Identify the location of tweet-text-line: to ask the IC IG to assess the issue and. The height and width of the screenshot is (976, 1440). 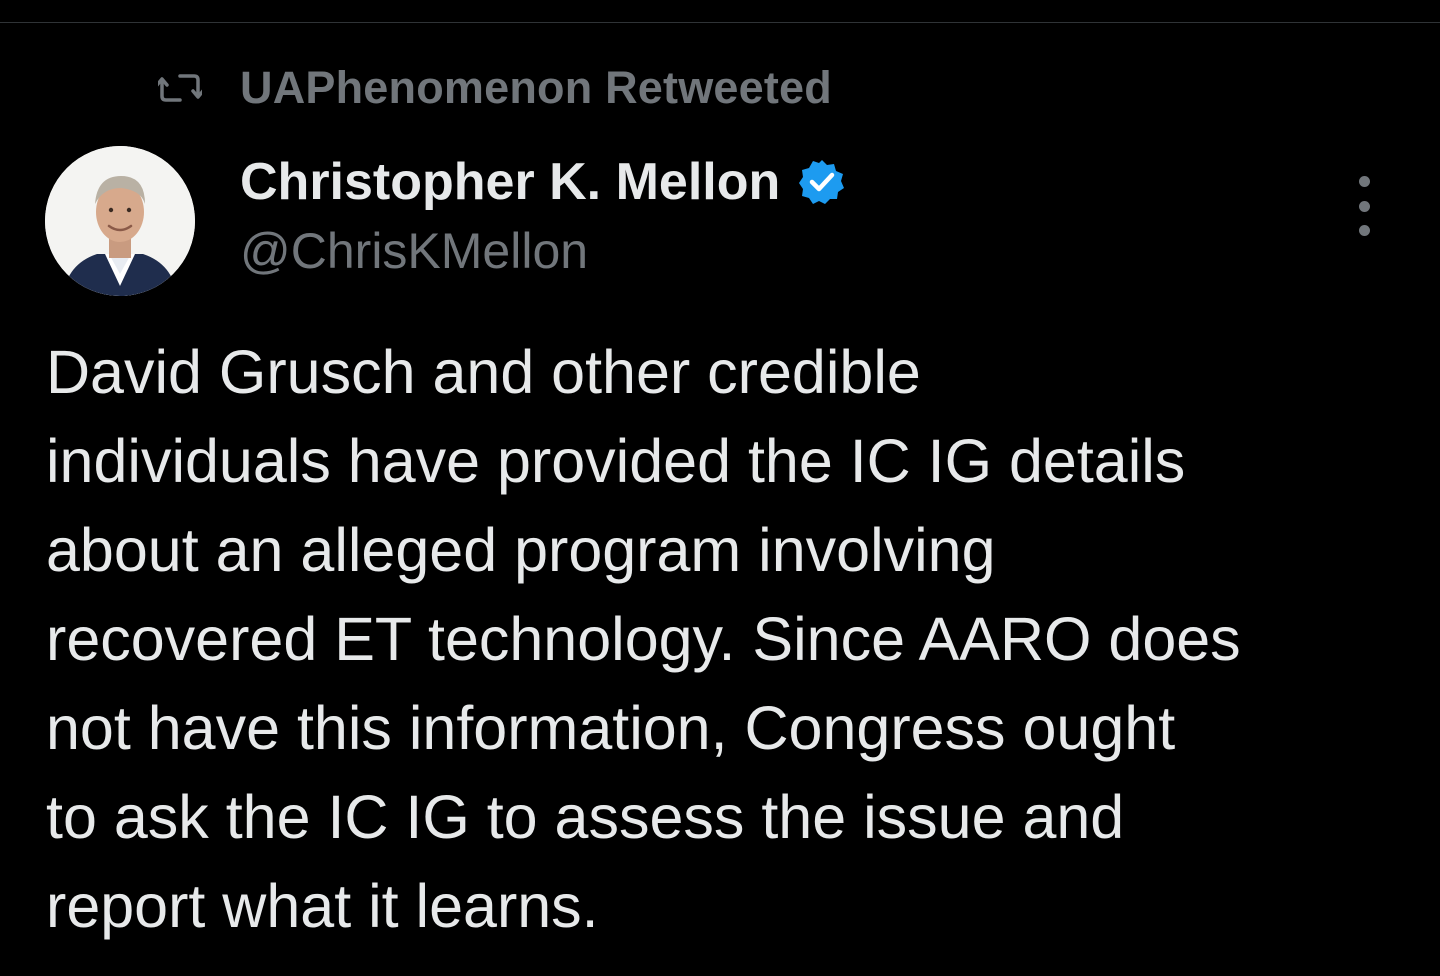
(585, 817).